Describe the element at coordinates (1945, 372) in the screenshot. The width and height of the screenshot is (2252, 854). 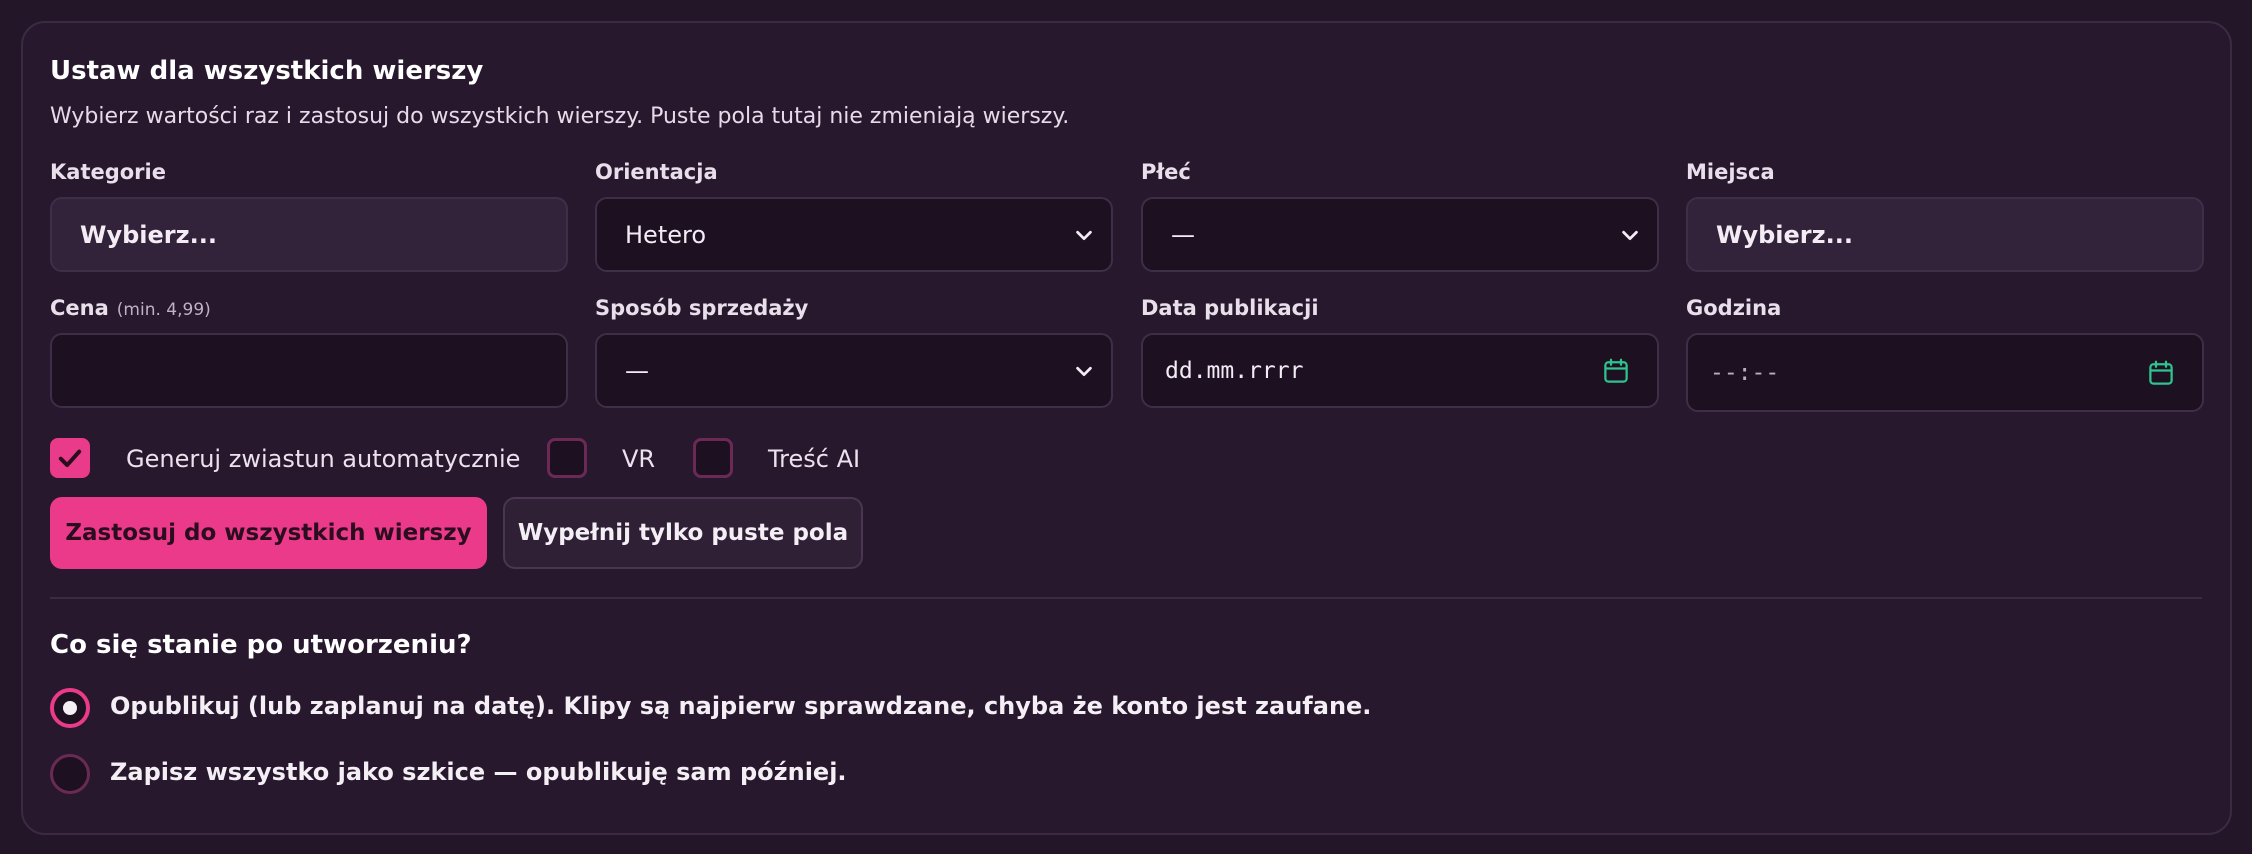
I see `godzina-input: --:--` at that location.